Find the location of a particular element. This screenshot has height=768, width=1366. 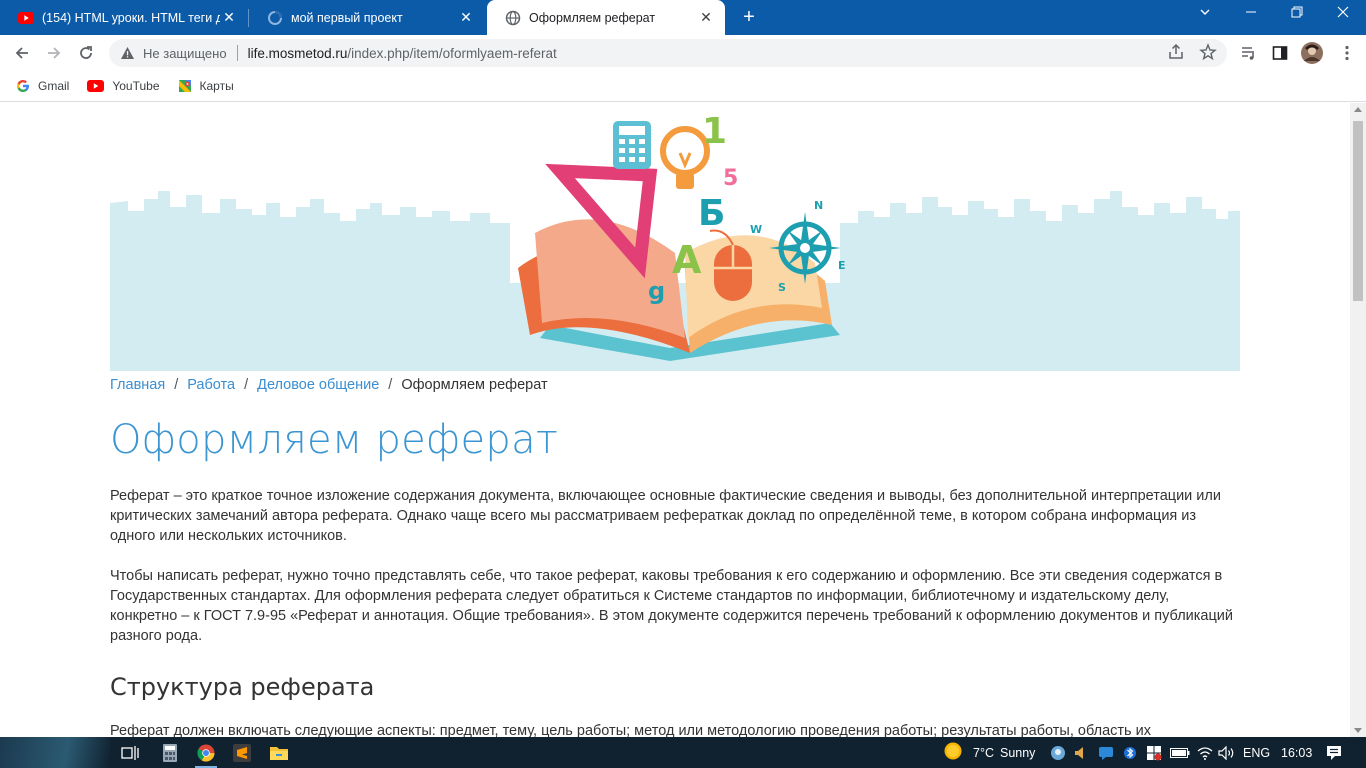

hero-letter-g: g is located at coordinates (656, 291).